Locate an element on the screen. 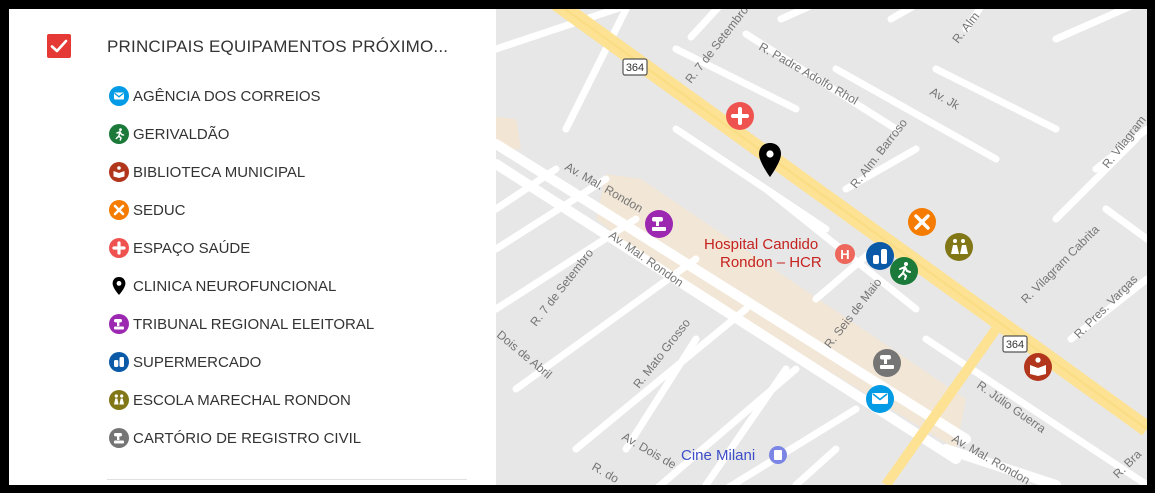 This screenshot has height=493, width=1155. legend-item-supermercado: SUPERMERCADO is located at coordinates (185, 362).